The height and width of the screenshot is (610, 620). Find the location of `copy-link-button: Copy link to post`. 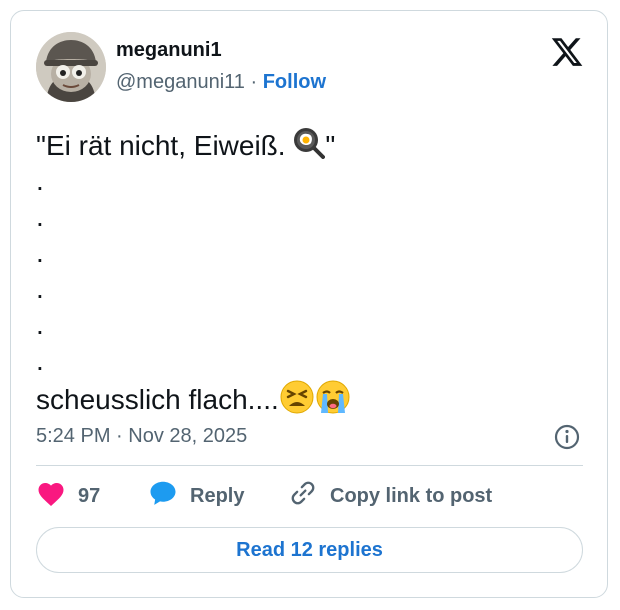

copy-link-button: Copy link to post is located at coordinates (390, 496).